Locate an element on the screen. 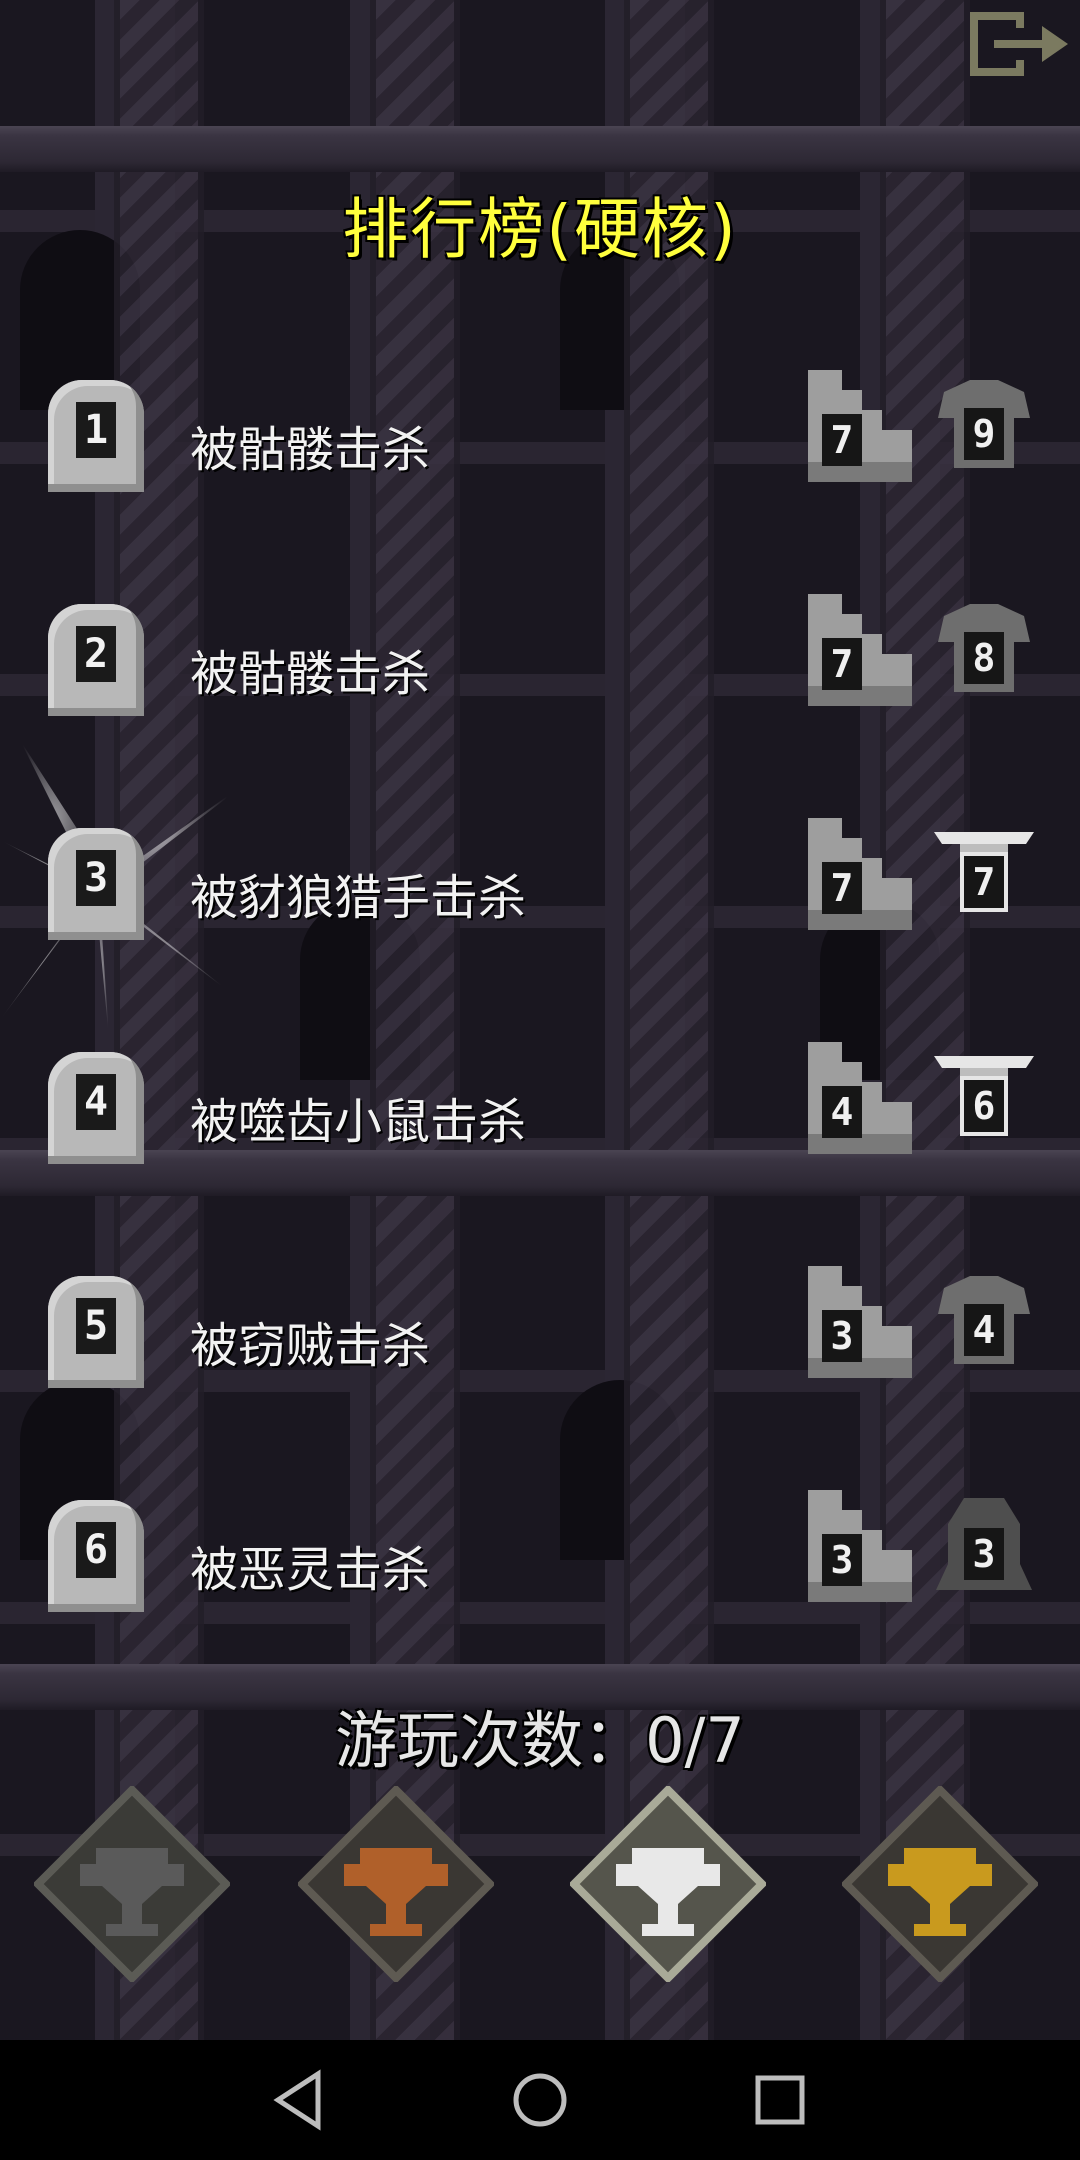 This screenshot has width=1080, height=2160. tombstone-icon: 6 is located at coordinates (96, 1556).